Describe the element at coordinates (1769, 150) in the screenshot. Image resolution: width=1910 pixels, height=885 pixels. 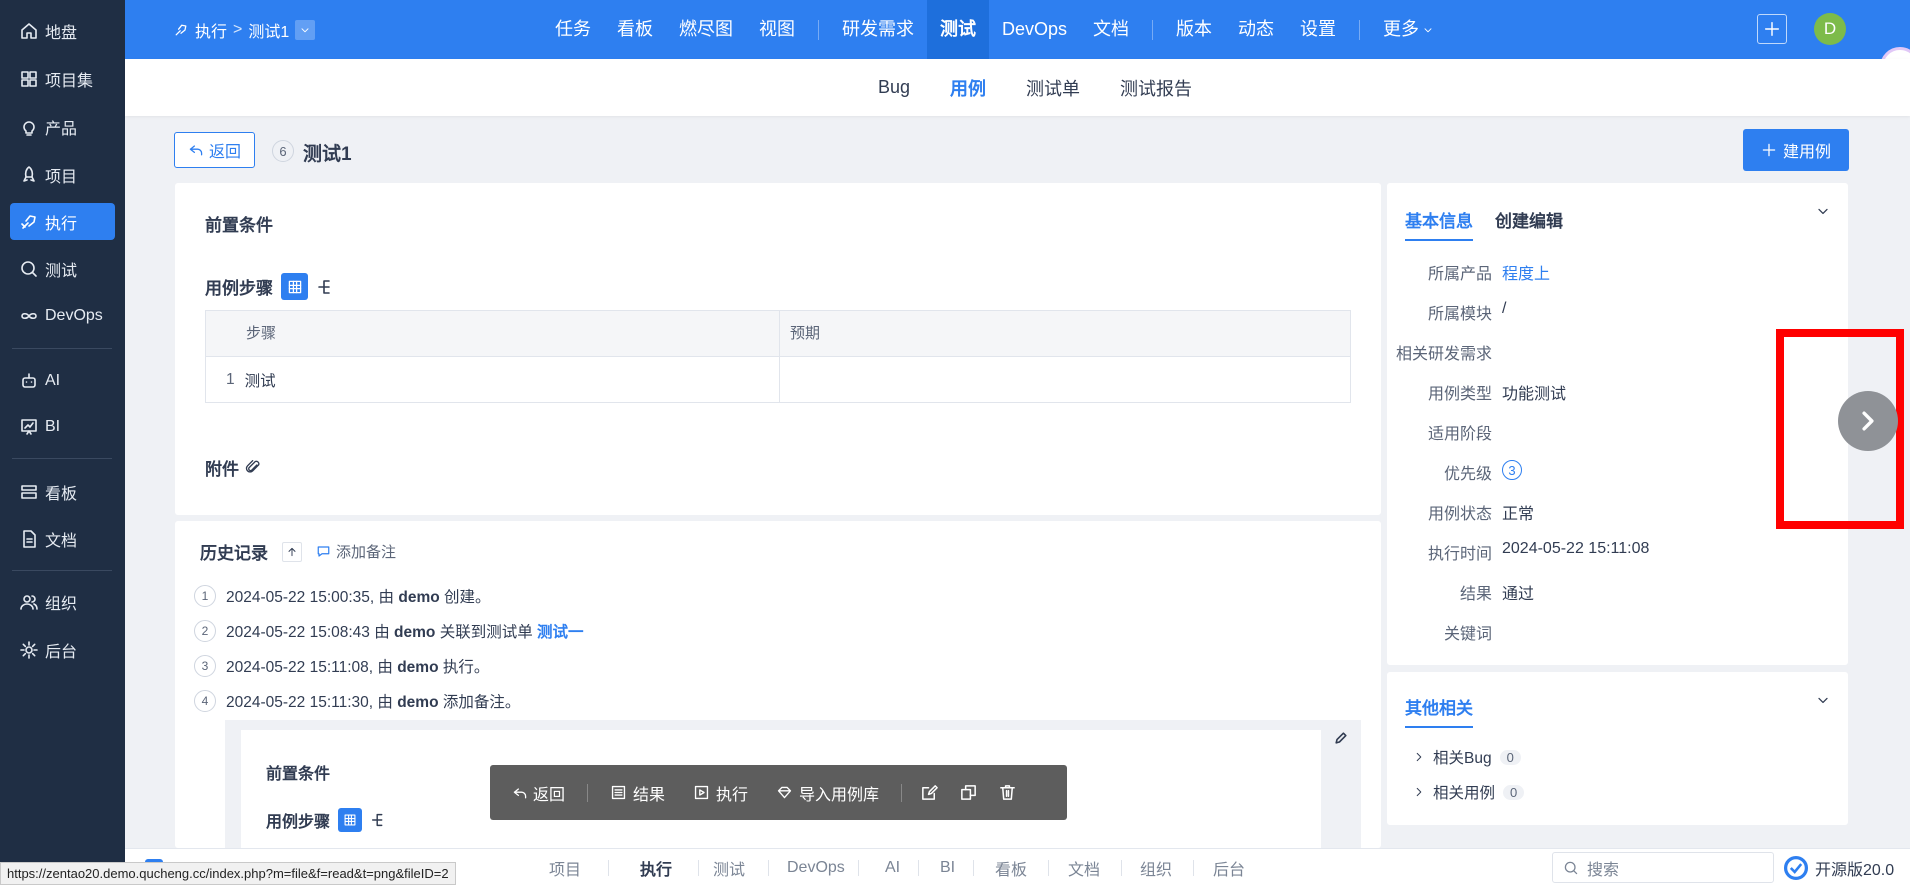
I see `plus-icon` at that location.